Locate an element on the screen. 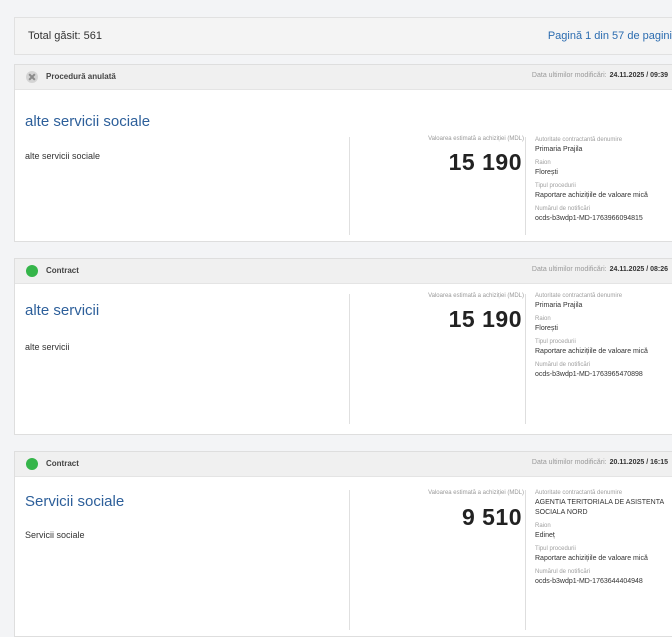  result-title-link: Servicii sociale is located at coordinates (74, 501).